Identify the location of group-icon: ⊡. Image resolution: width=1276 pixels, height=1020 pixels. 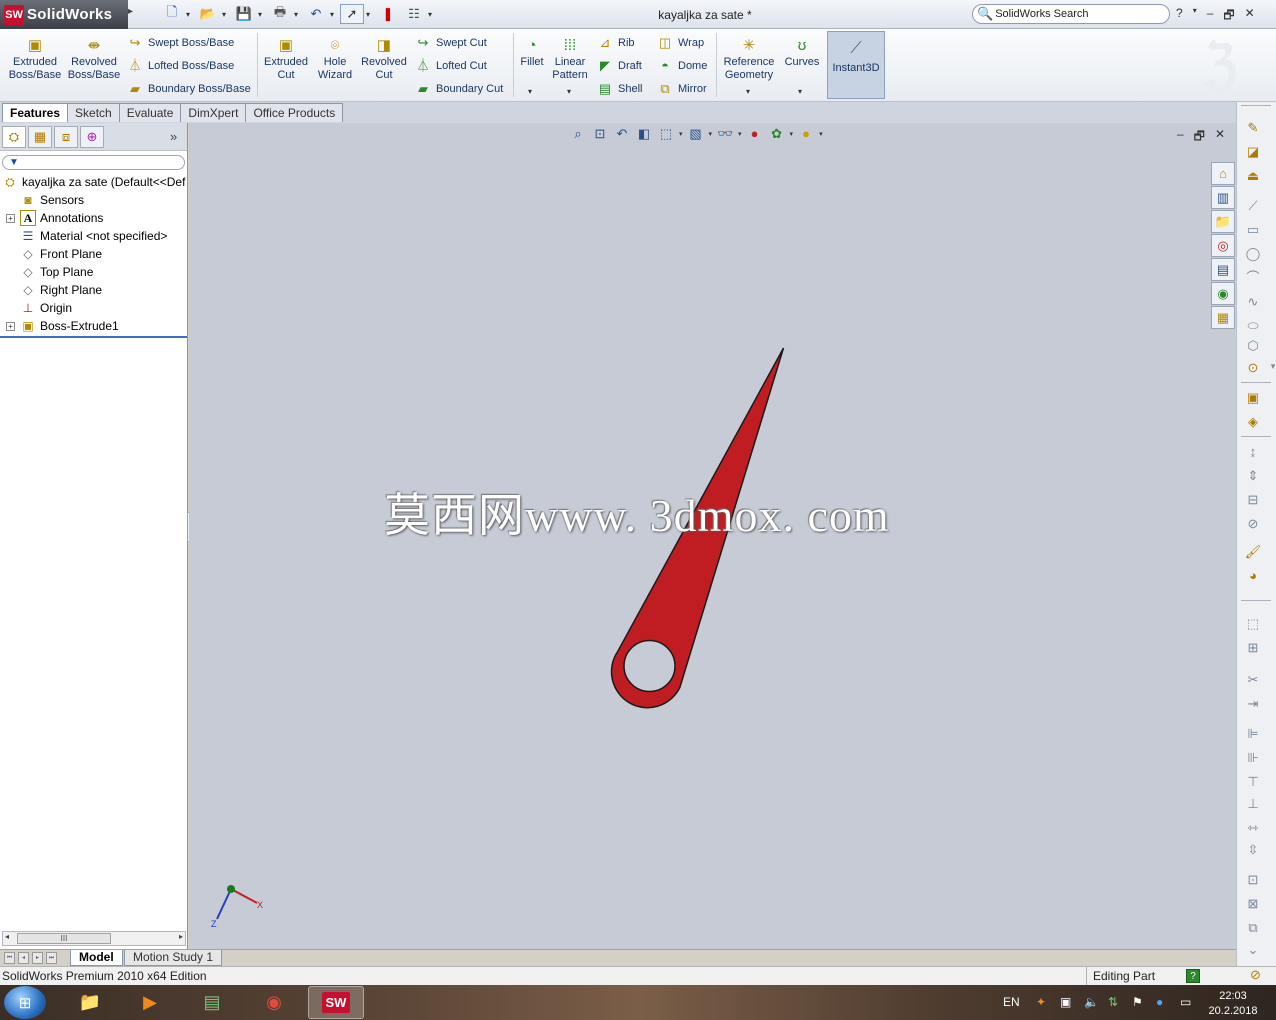
(1253, 880).